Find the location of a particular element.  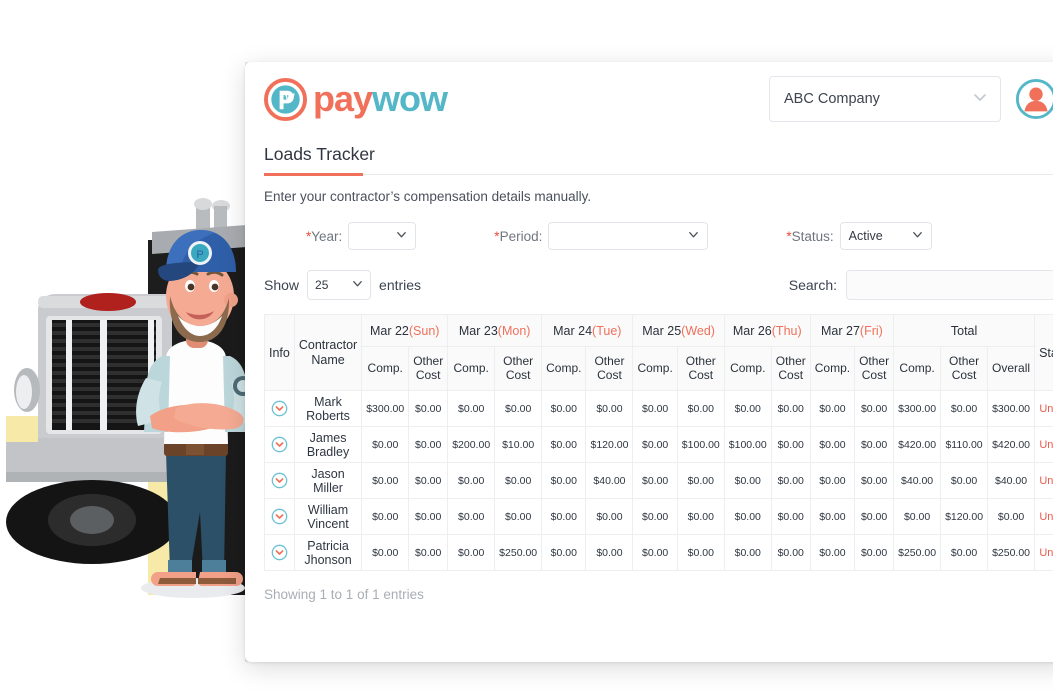

amount-cell: $300.00 is located at coordinates (385, 408).